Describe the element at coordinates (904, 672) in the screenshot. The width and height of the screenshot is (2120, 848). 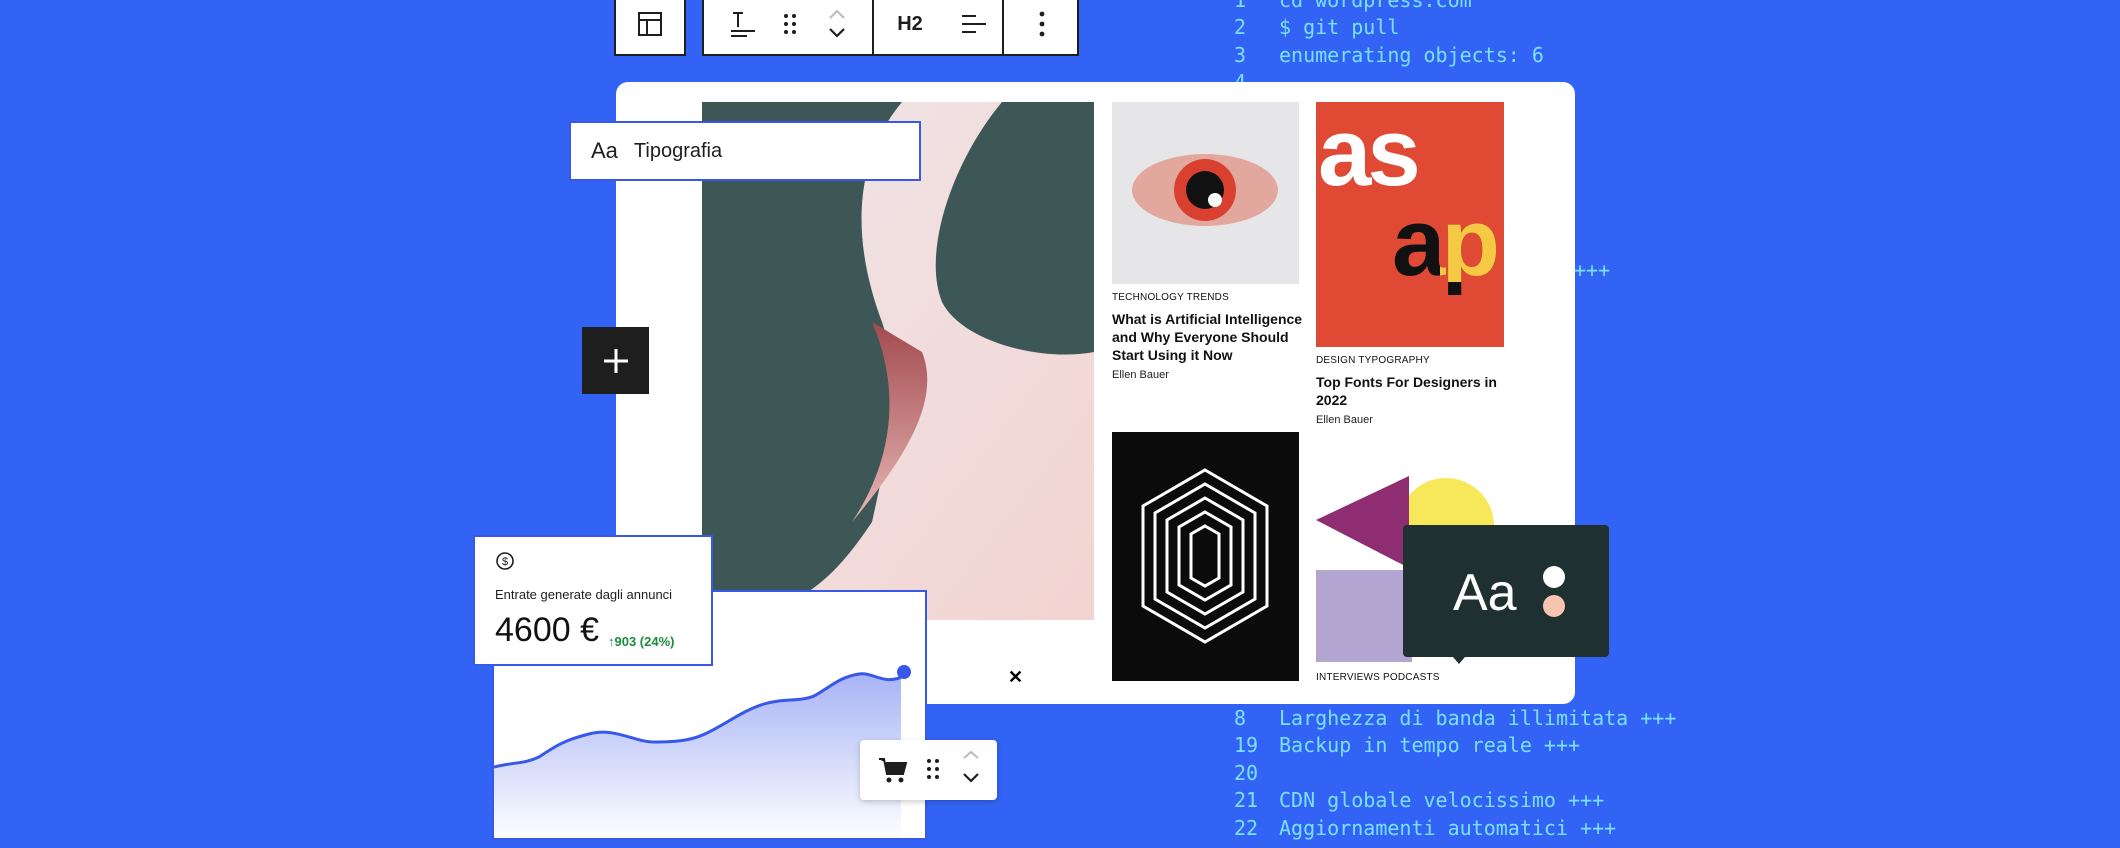
I see `chart-point` at that location.